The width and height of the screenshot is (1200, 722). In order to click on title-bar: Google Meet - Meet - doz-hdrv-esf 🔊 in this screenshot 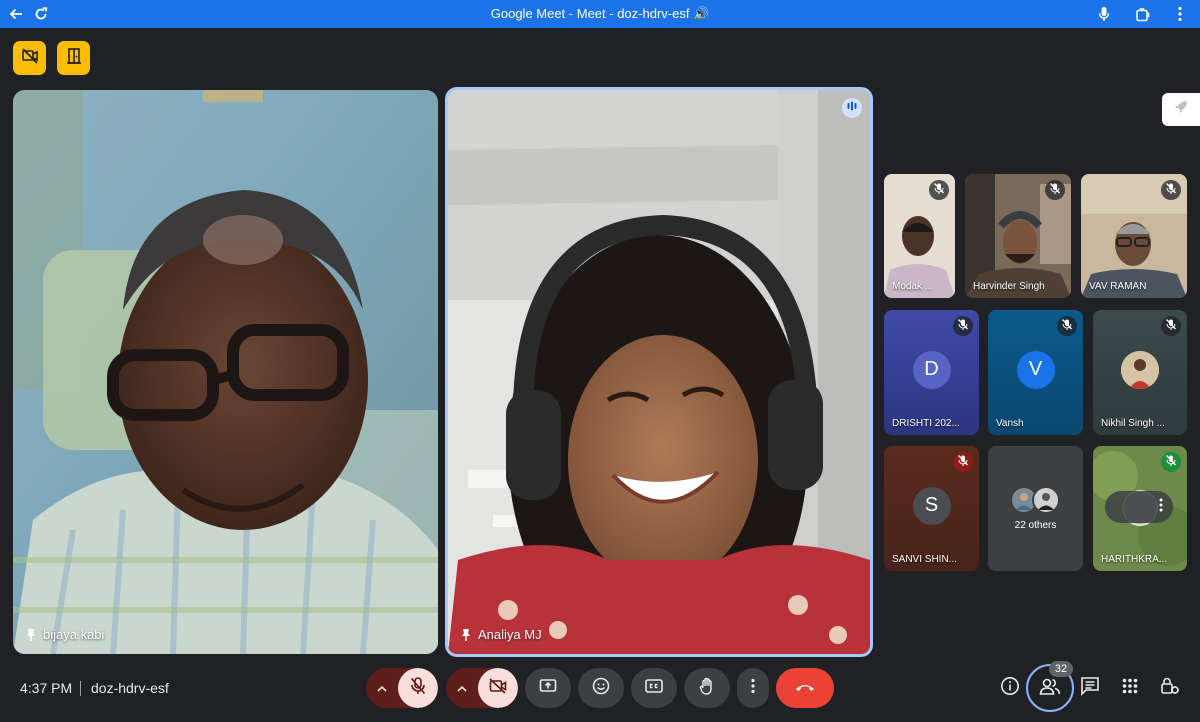, I will do `click(600, 14)`.